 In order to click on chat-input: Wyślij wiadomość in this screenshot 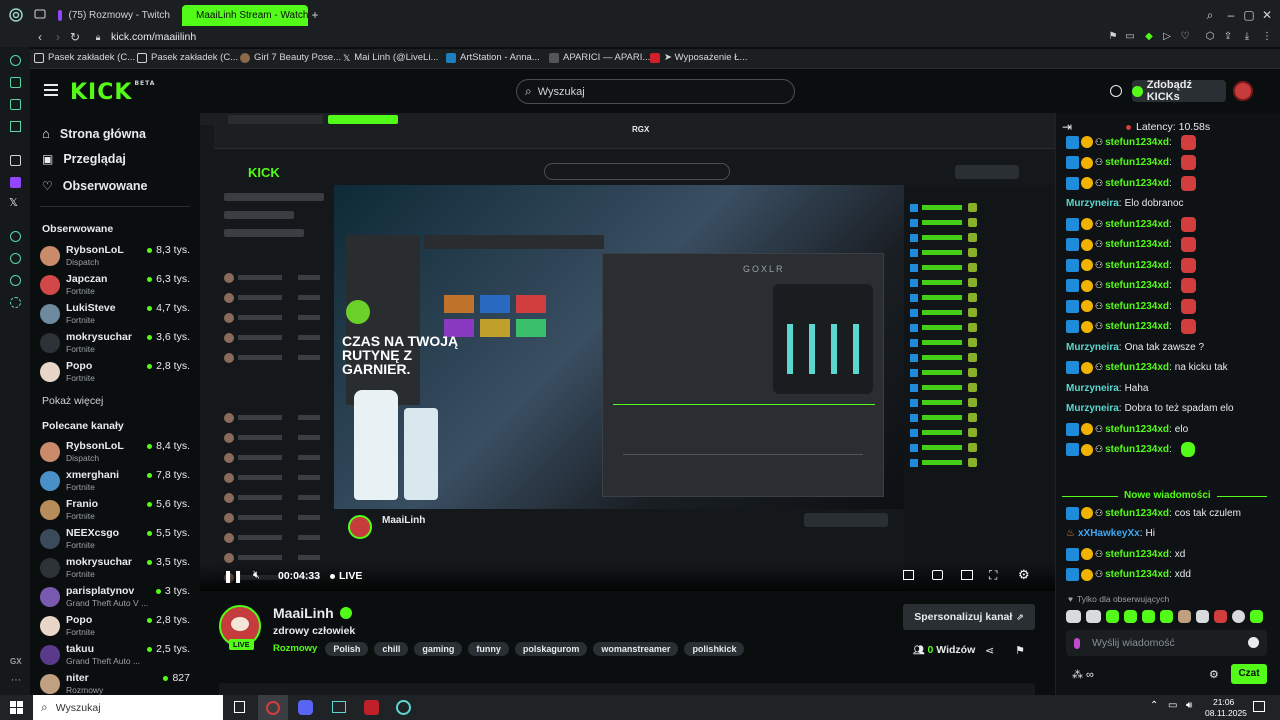, I will do `click(1166, 643)`.